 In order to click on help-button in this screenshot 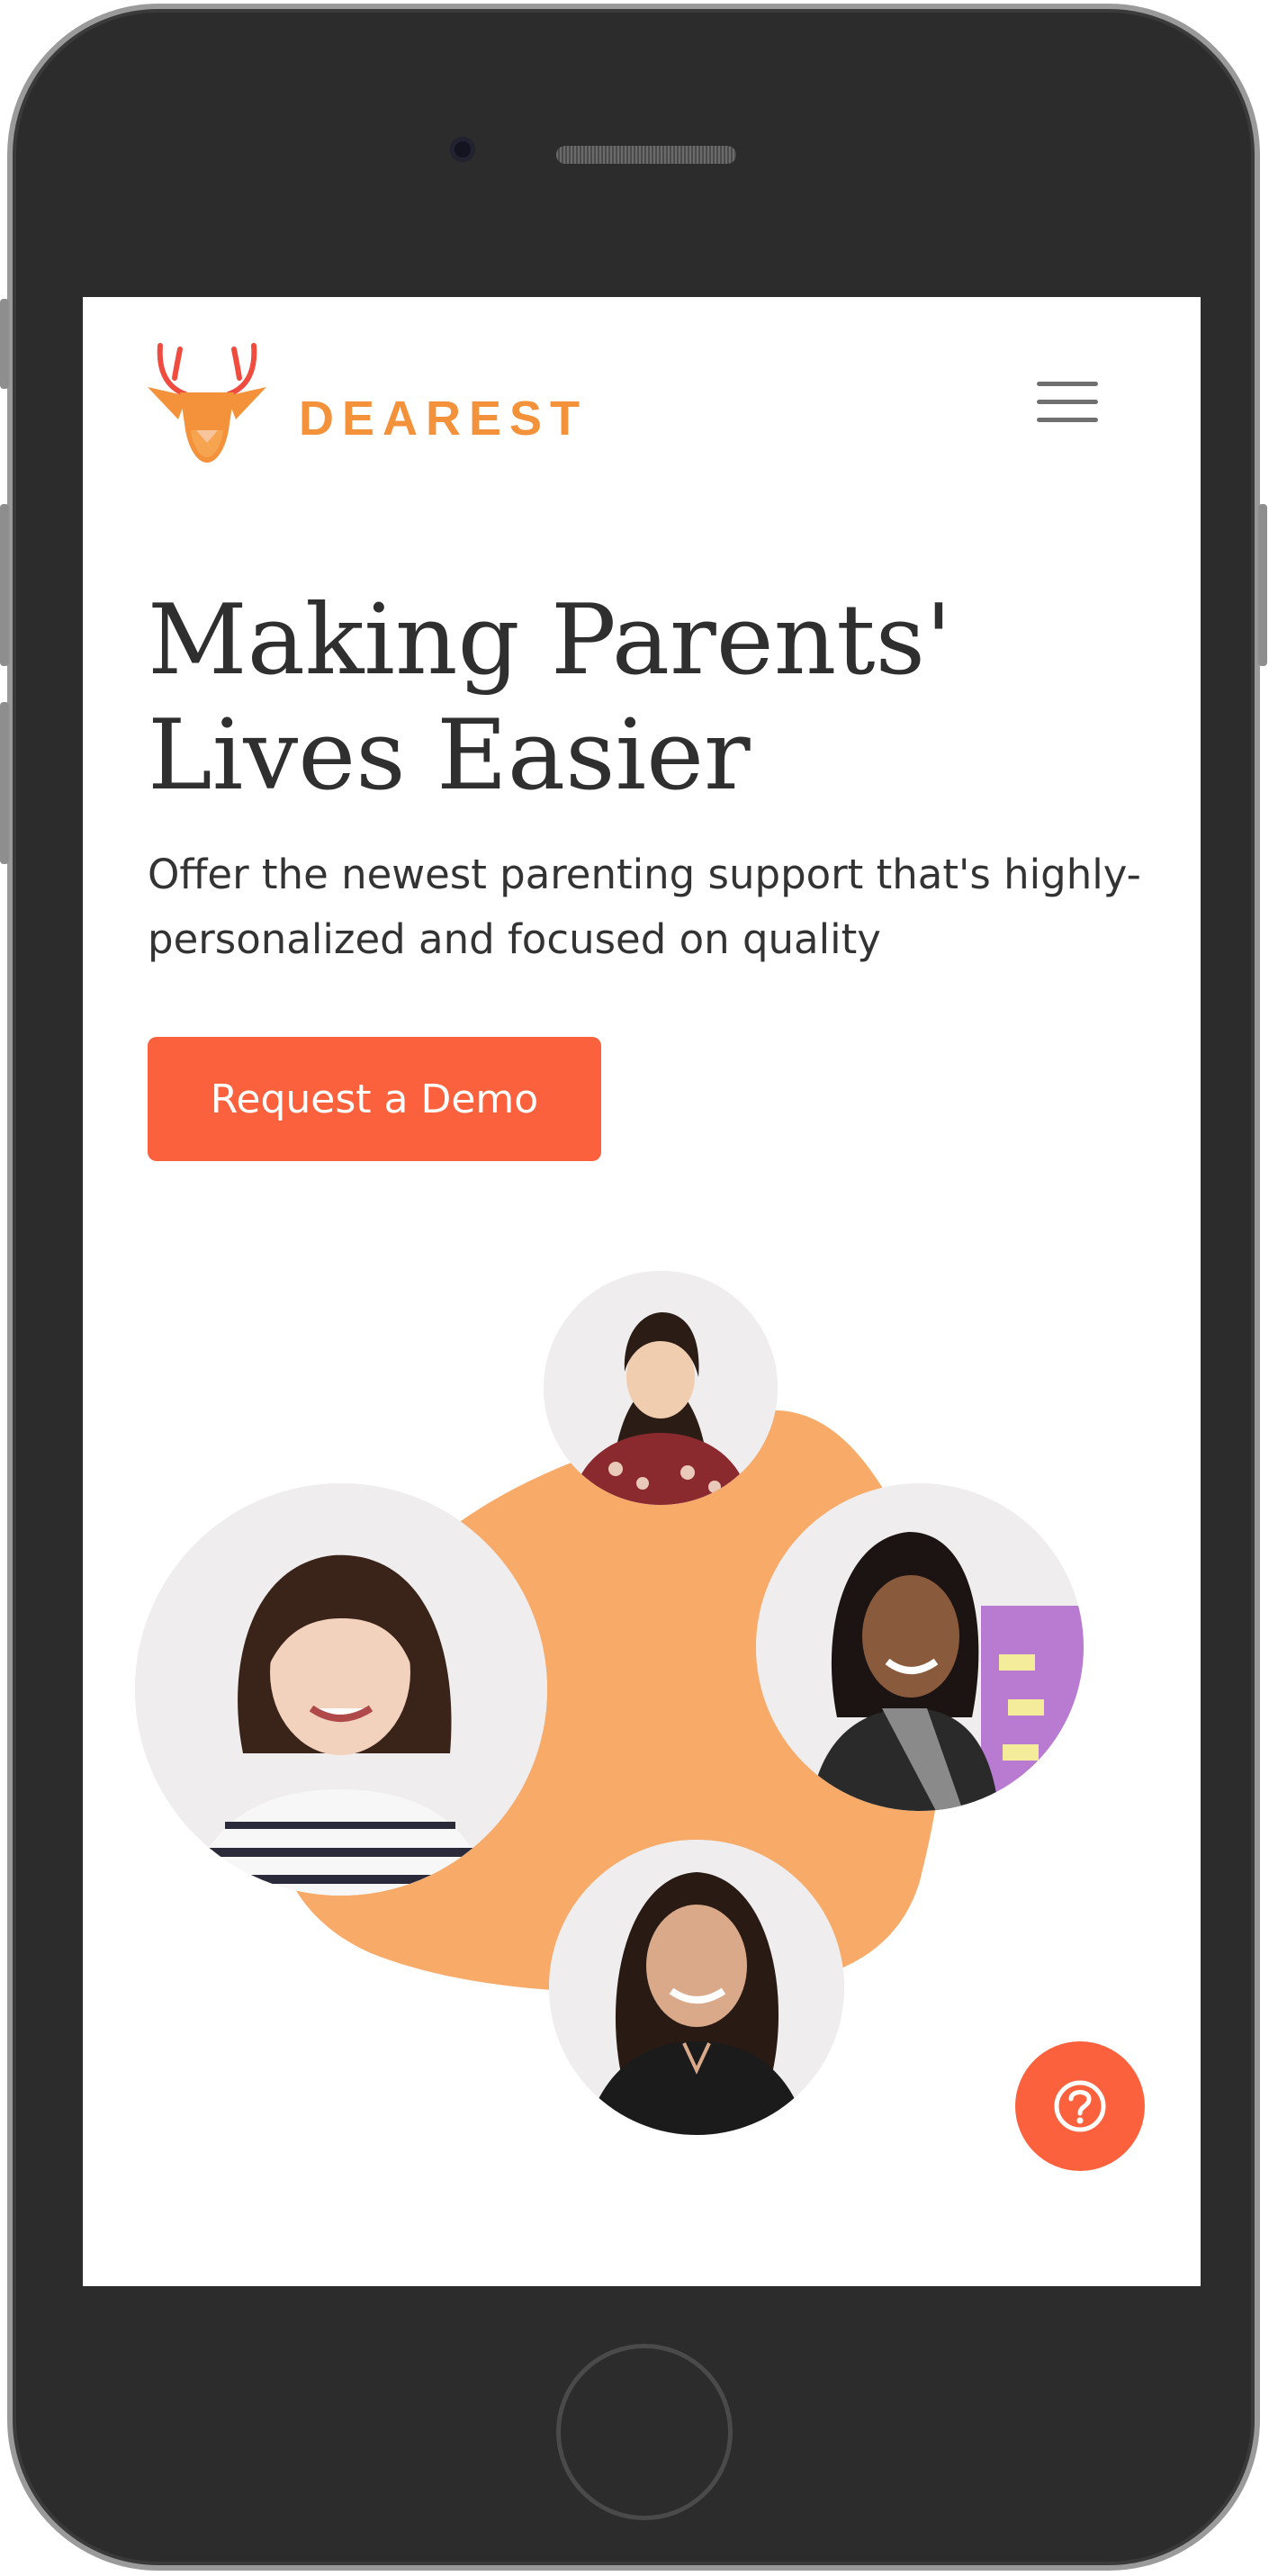, I will do `click(1080, 2106)`.